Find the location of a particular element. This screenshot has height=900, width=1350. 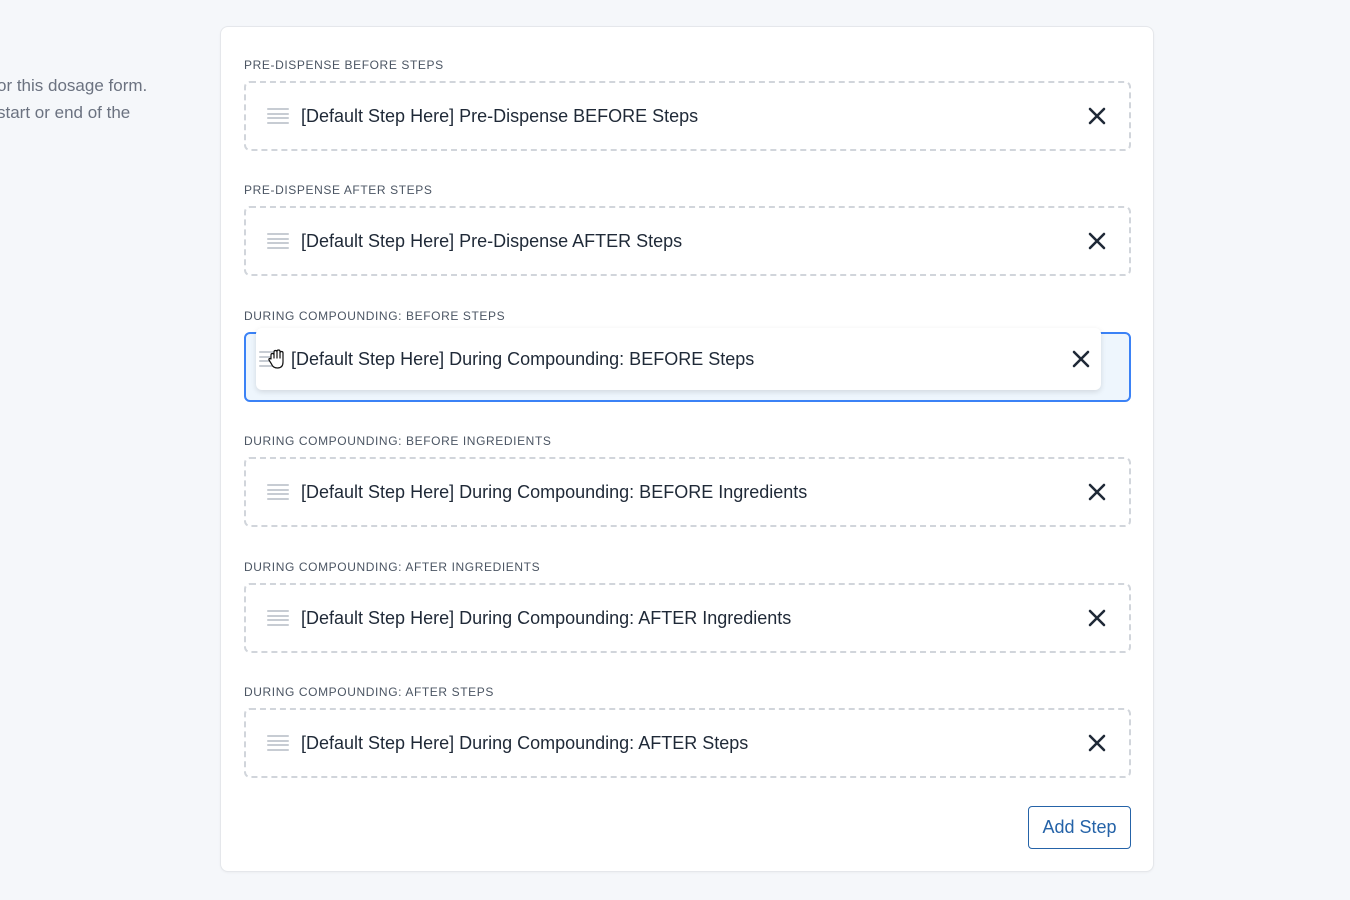

section-label: DURING COMPOUNDING: BEFORE STEPS is located at coordinates (375, 316).